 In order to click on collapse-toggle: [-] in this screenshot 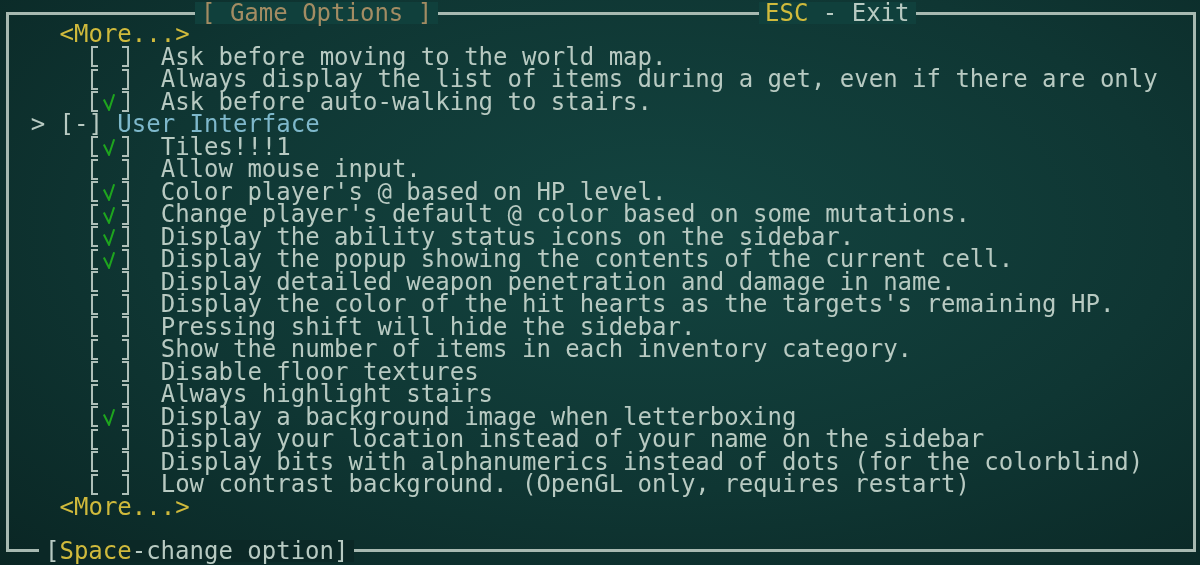, I will do `click(81, 124)`.